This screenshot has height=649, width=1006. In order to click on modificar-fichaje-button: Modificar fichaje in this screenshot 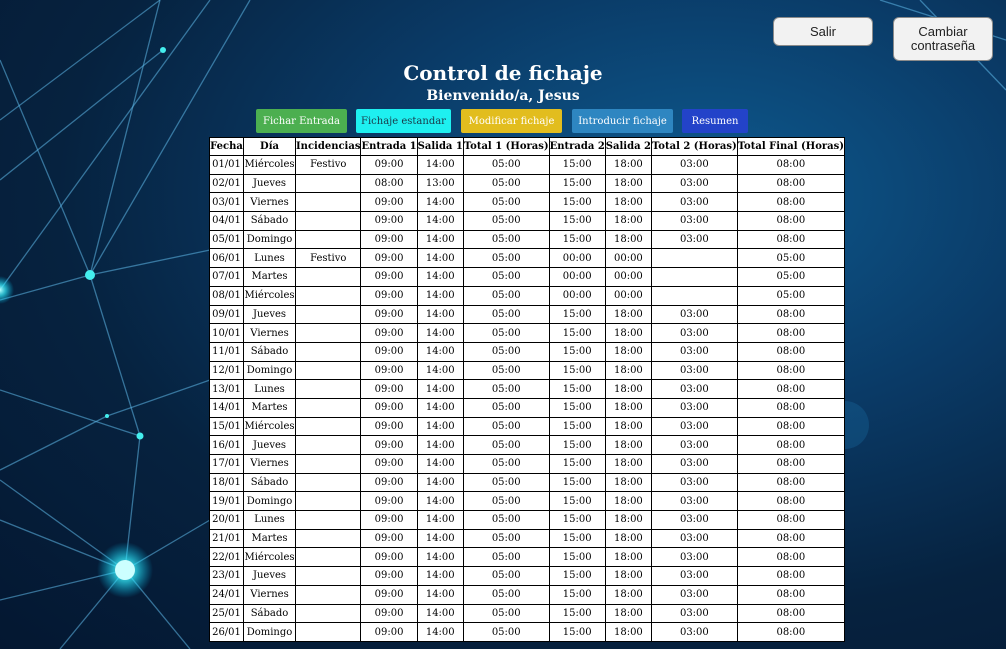, I will do `click(511, 121)`.